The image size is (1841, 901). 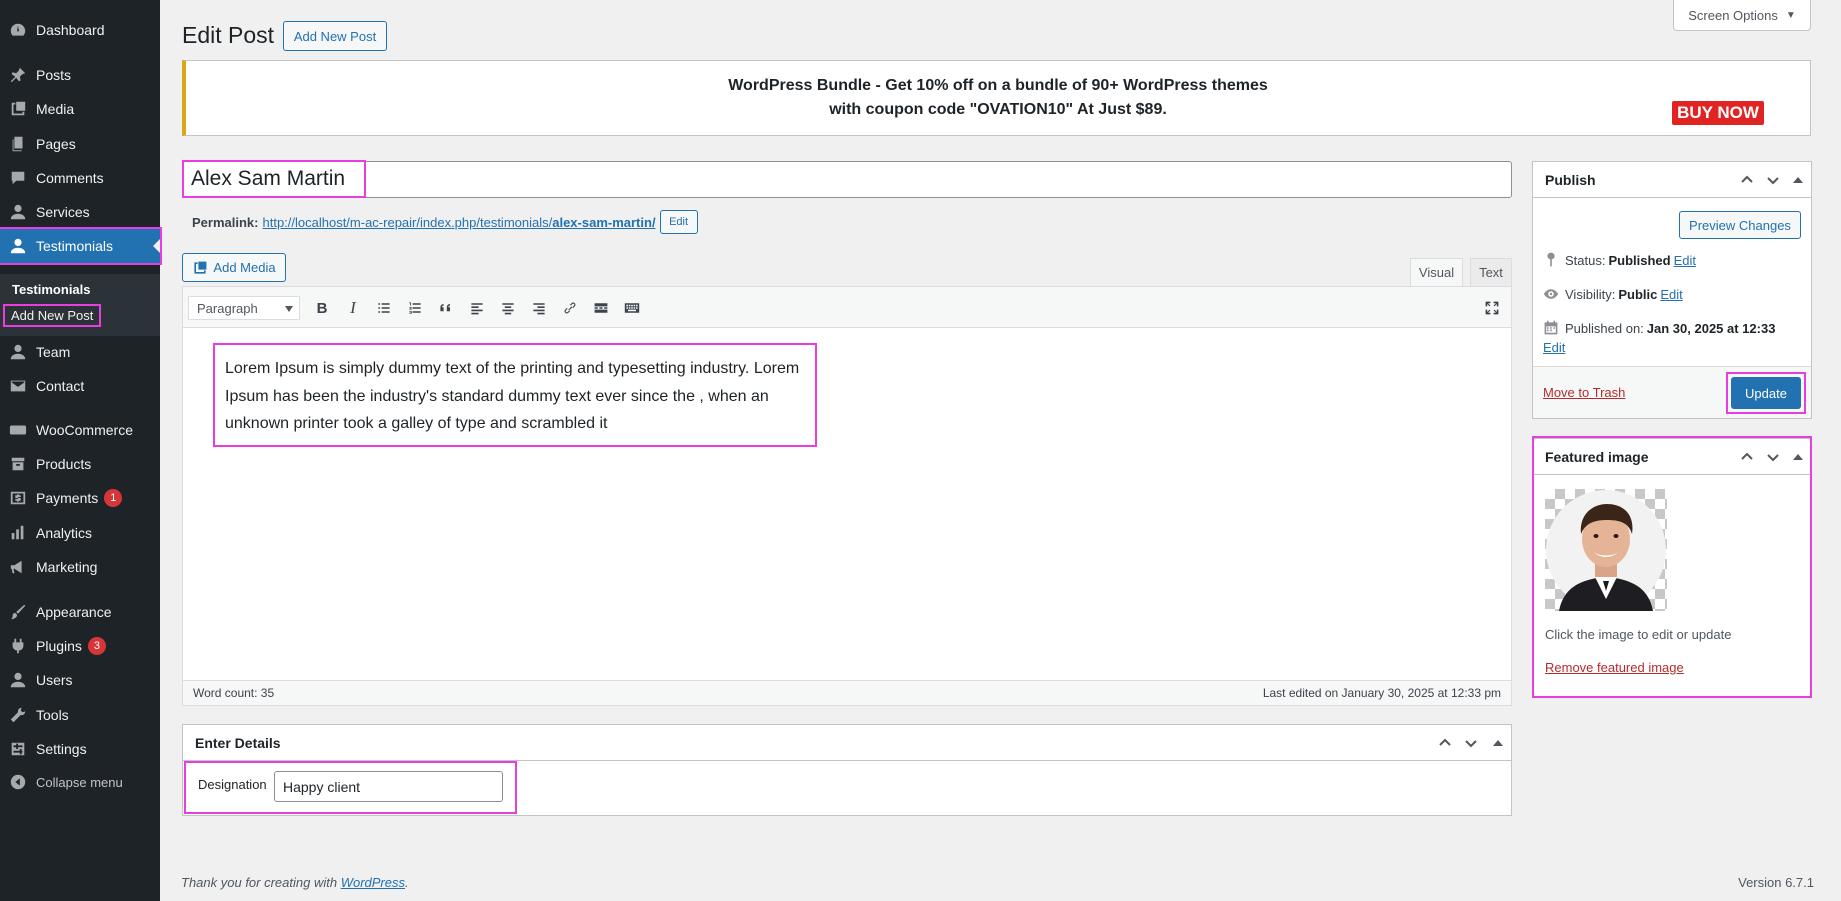 I want to click on payments-badge: 1, so click(x=113, y=498).